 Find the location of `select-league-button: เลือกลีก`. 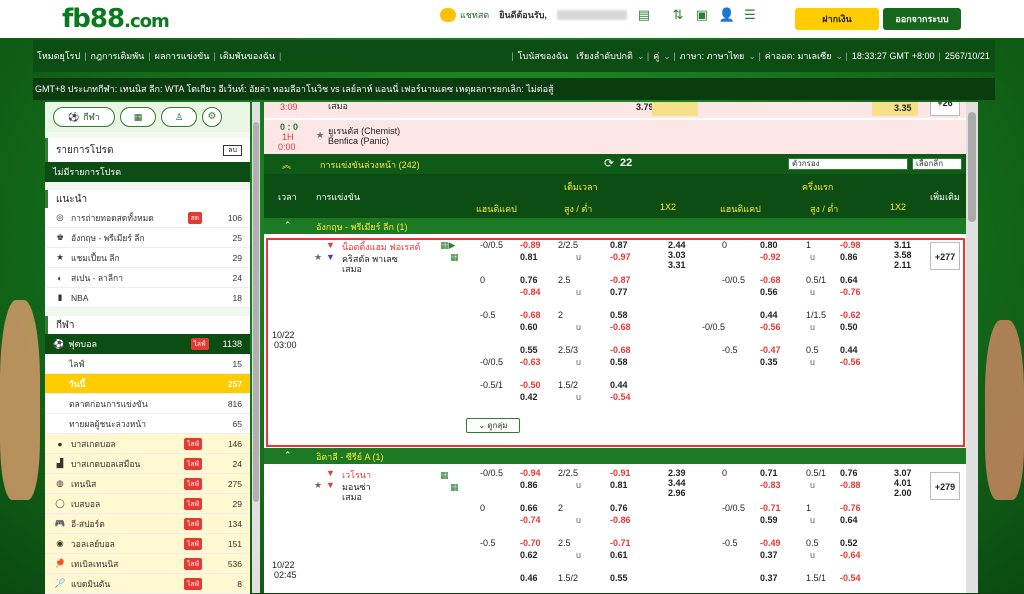

select-league-button: เลือกลีก is located at coordinates (937, 164).